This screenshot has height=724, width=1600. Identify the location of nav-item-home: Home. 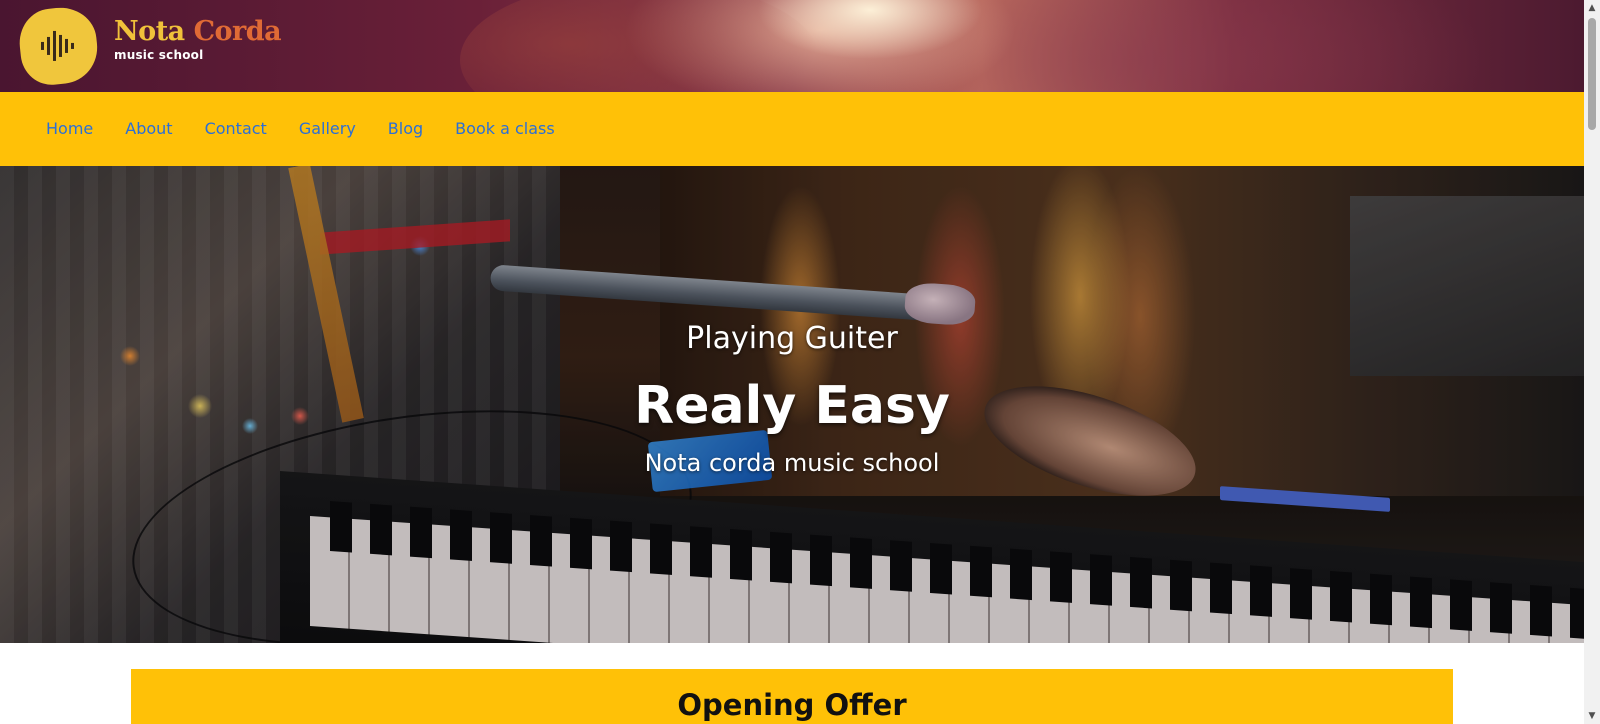
(69, 129).